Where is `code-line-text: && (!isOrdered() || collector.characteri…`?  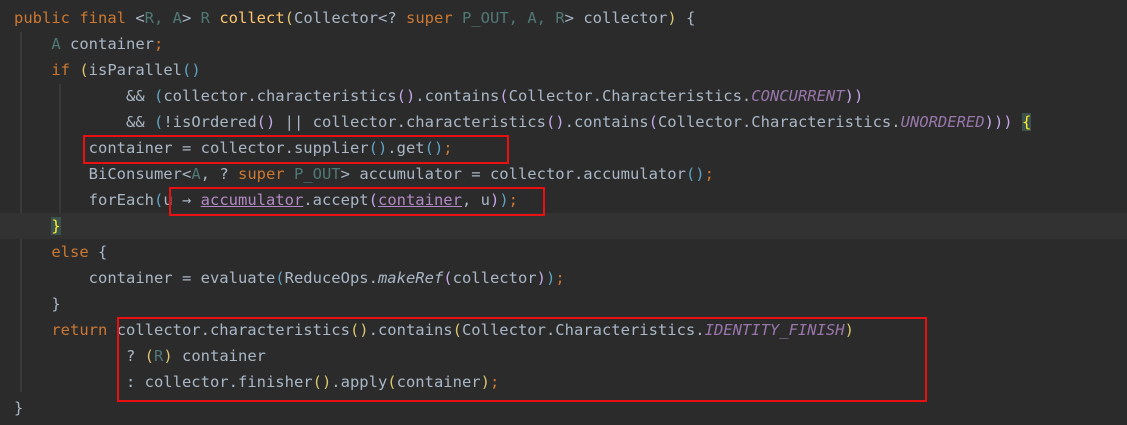 code-line-text: && (!isOrdered() || collector.characteri… is located at coordinates (523, 122).